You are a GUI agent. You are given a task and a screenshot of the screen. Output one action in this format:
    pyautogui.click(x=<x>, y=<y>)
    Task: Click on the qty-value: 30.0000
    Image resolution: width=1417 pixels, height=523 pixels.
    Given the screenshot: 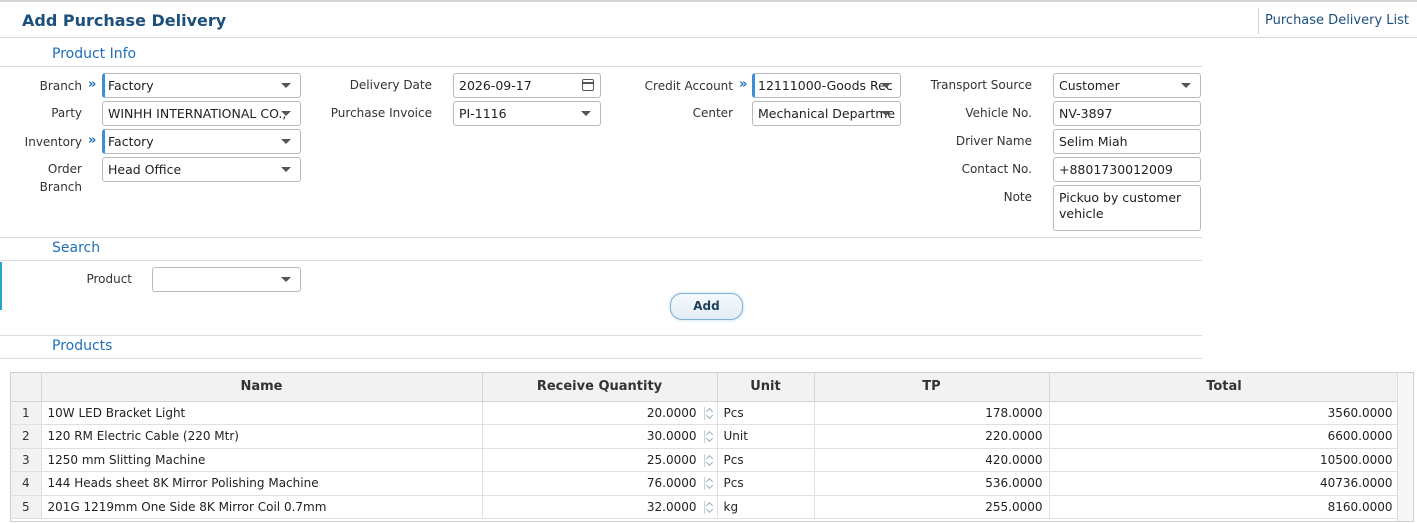 What is the action you would take?
    pyautogui.click(x=671, y=436)
    